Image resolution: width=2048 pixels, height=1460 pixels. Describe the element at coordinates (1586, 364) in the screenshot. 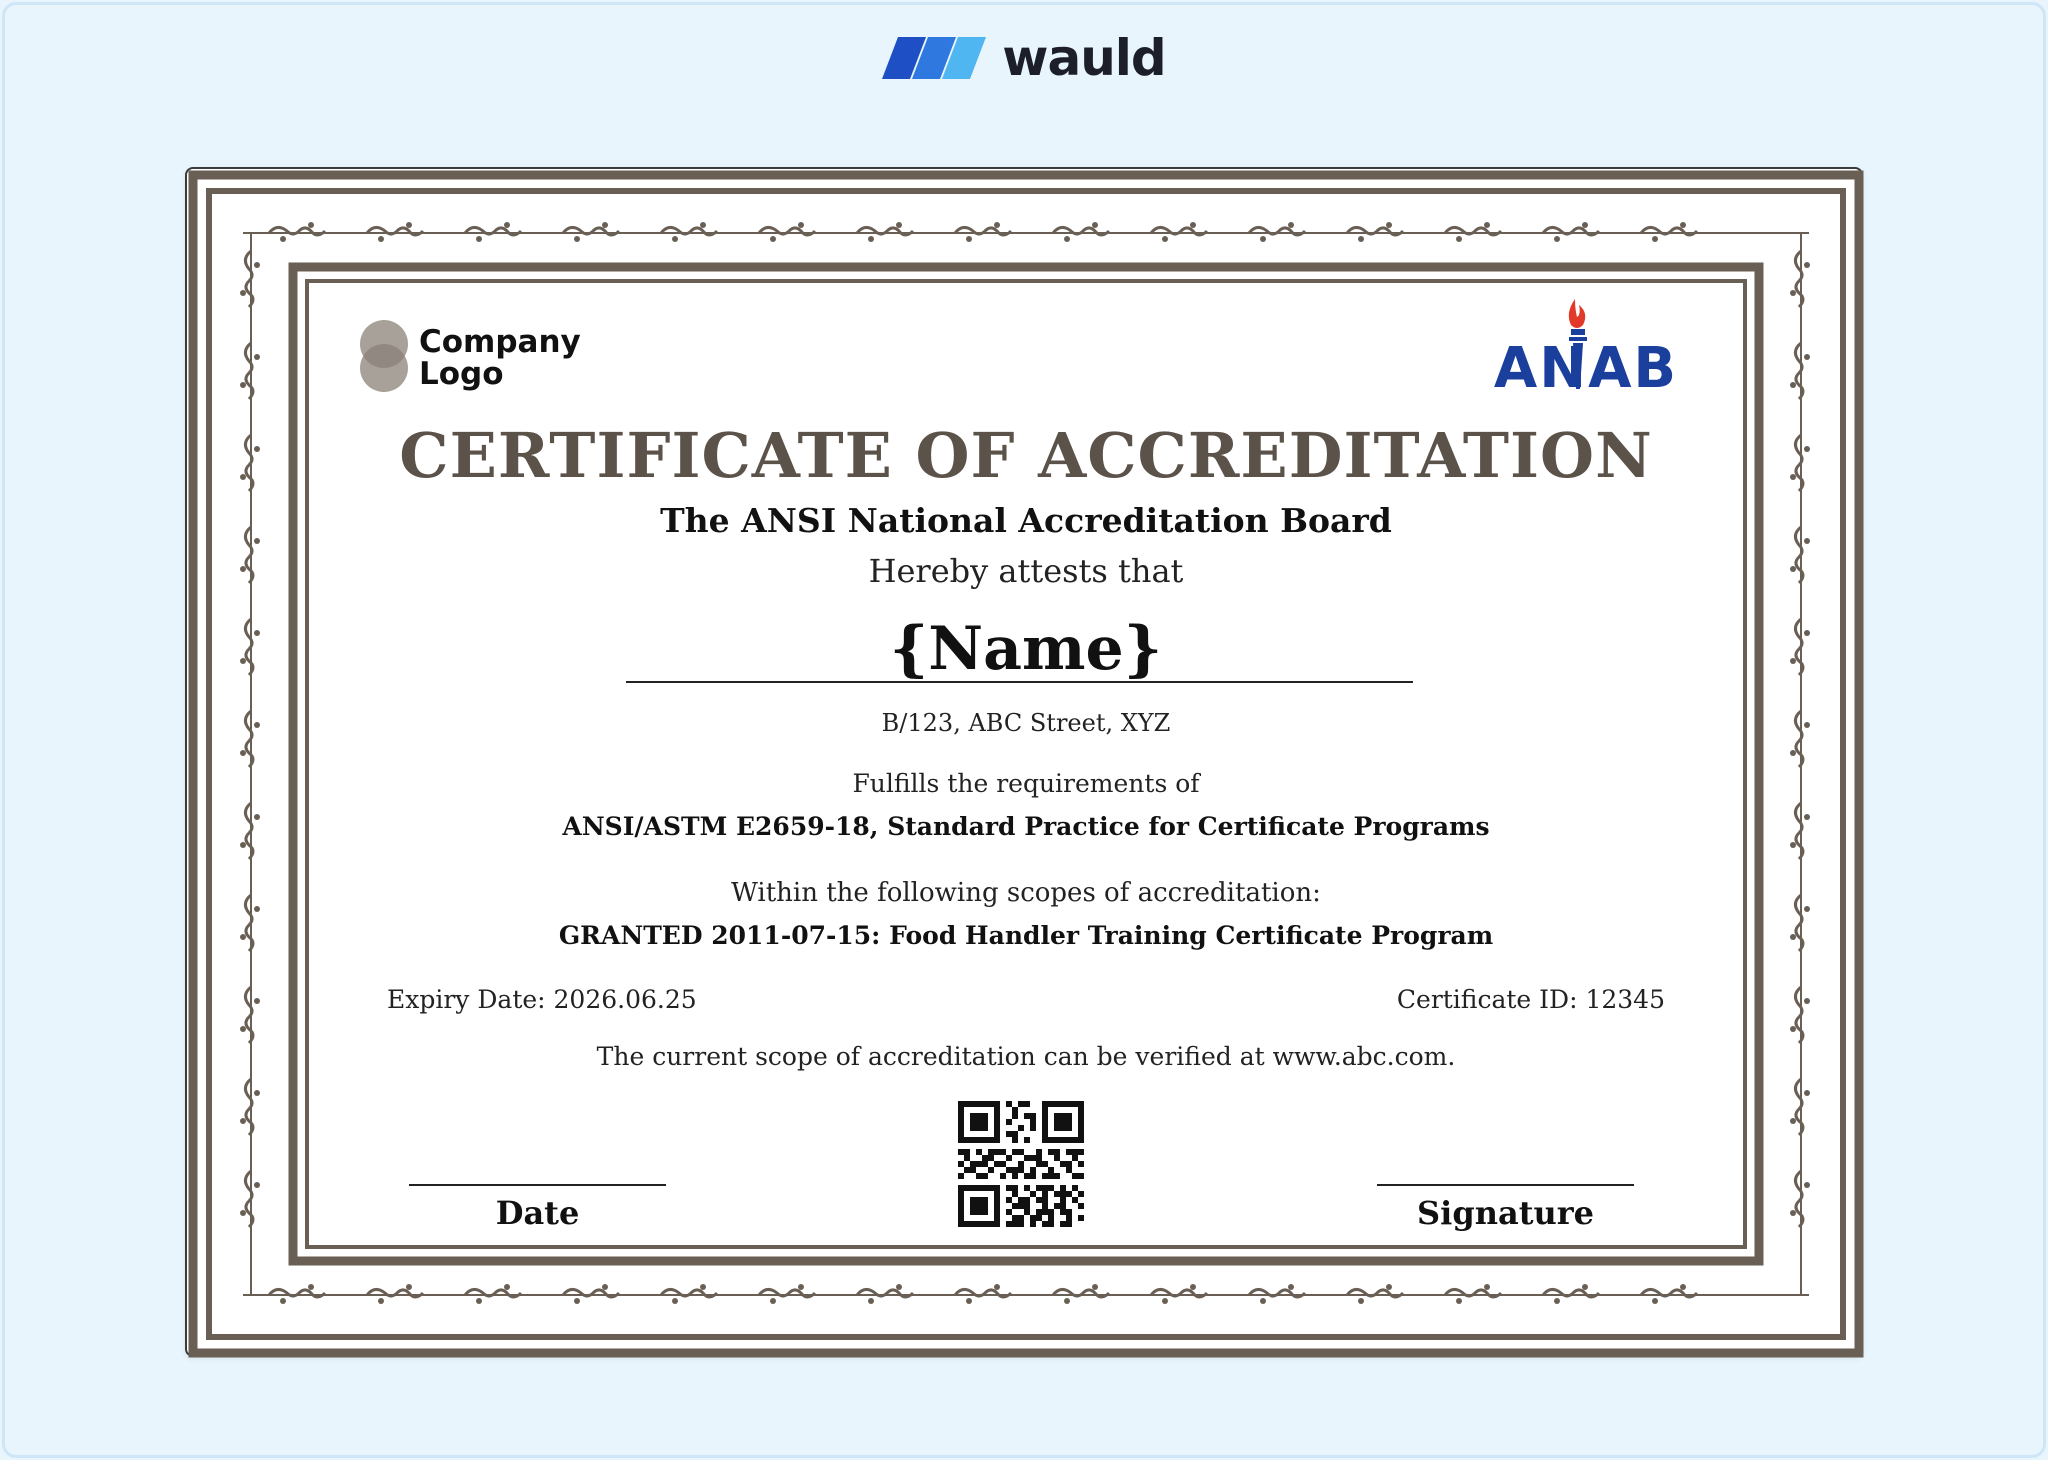

I see `anab-text: ANAB` at that location.